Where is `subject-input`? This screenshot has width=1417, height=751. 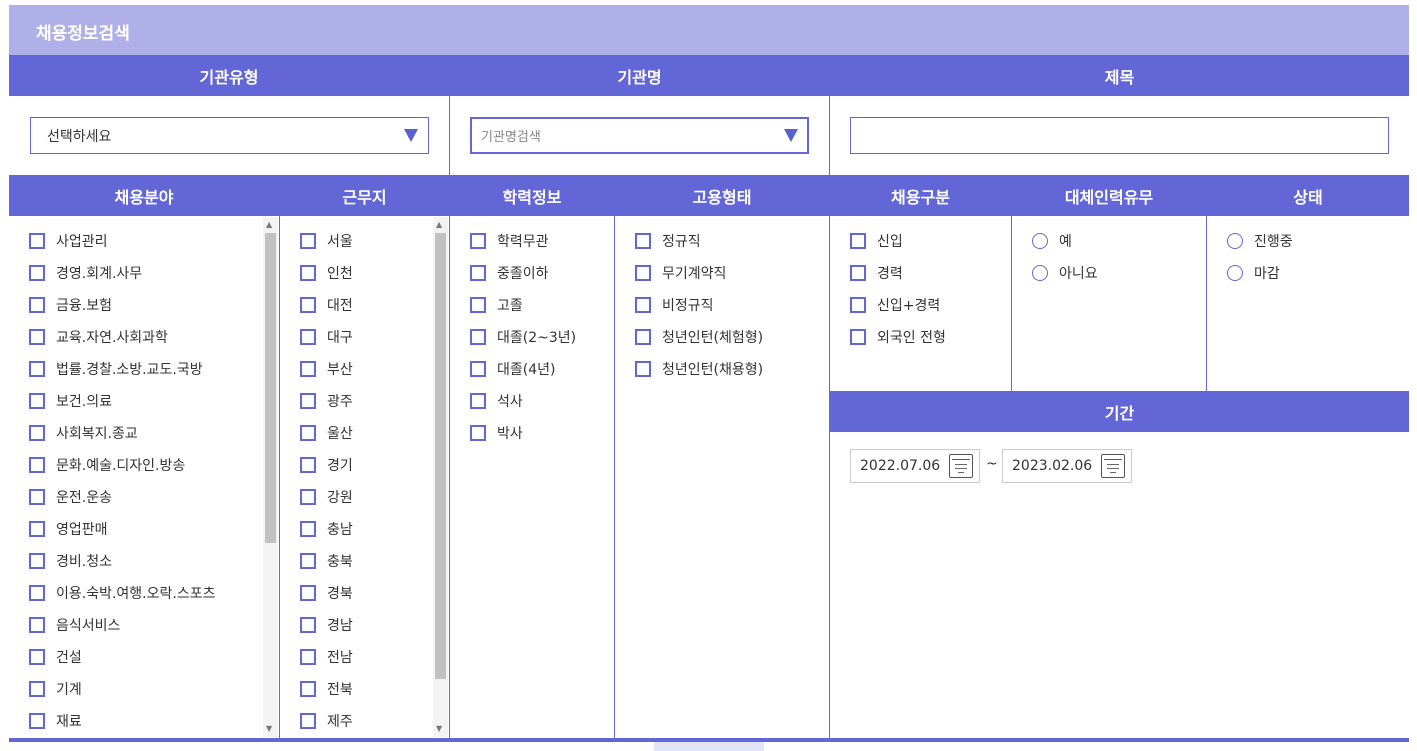
subject-input is located at coordinates (1119, 135).